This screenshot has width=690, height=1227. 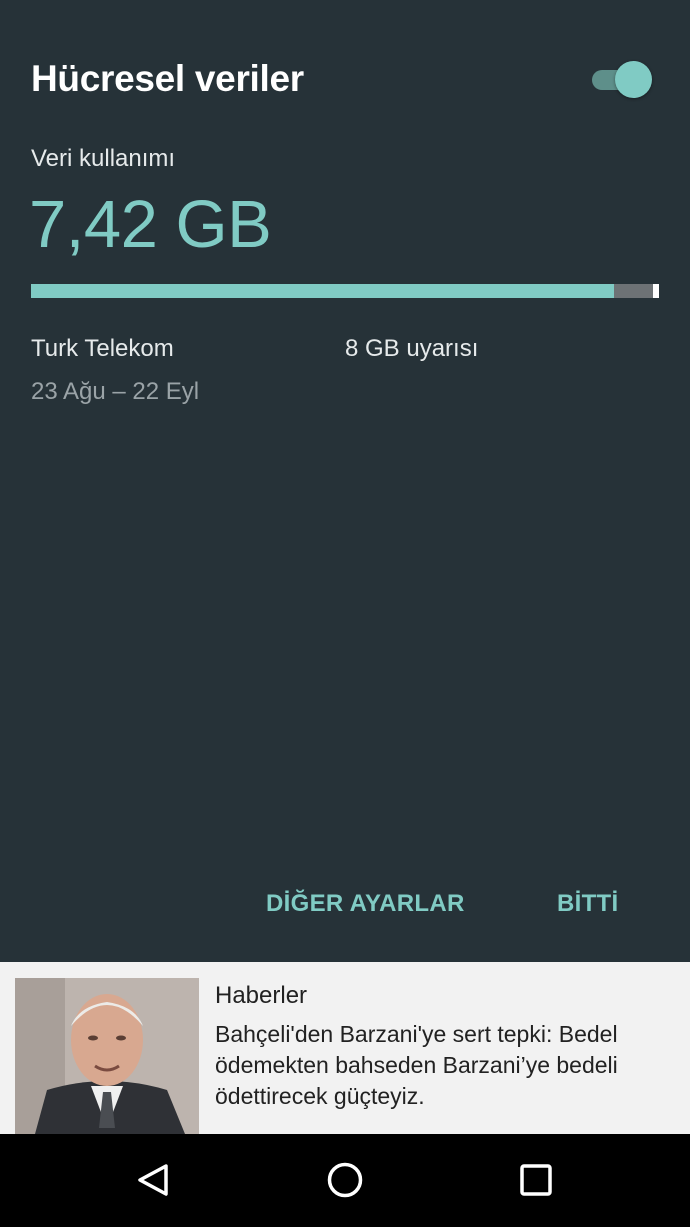 I want to click on billing-cycle: 23 Ağu – 22 Eyl, so click(x=115, y=391).